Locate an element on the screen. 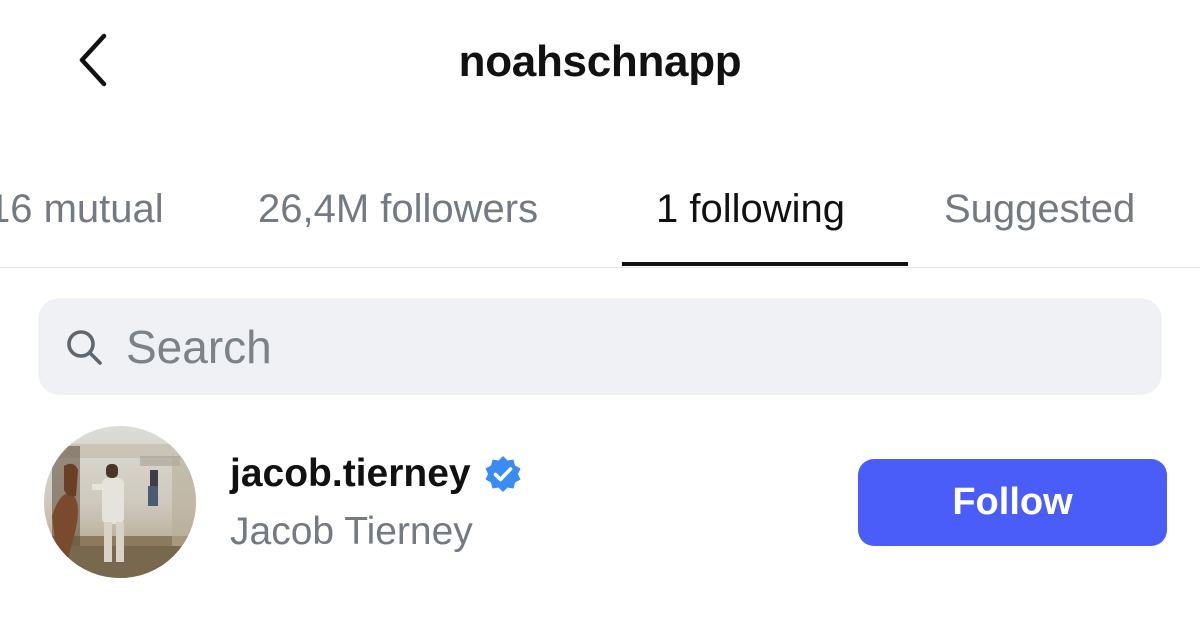 The width and height of the screenshot is (1200, 633). tab-mutual: 16 mutual is located at coordinates (82, 209).